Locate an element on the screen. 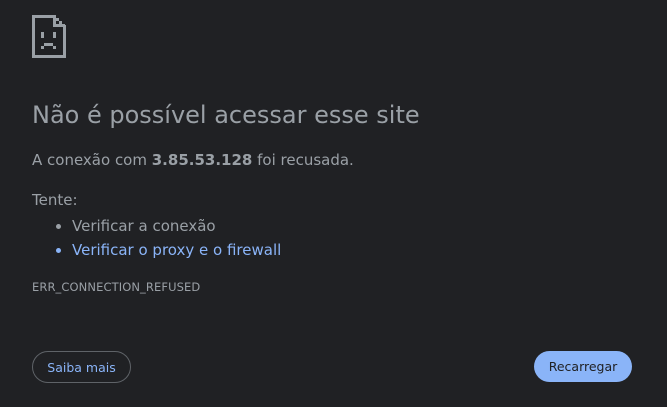 The height and width of the screenshot is (407, 667). suggestion-check-proxy-link: Verificar o proxy e o firewall is located at coordinates (176, 250).